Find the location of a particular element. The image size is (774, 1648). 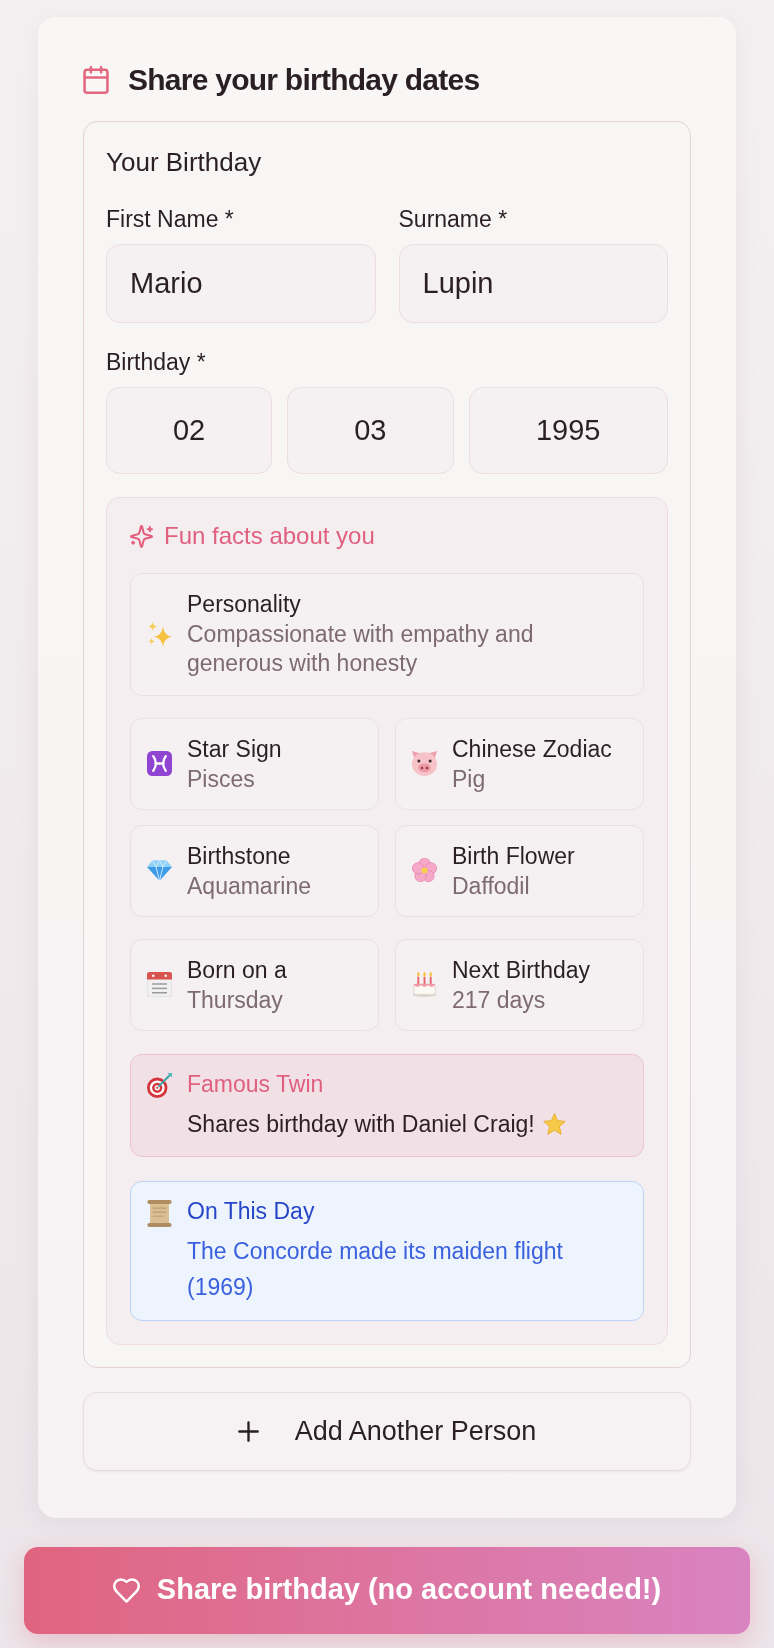

form-title: Share your birthday dates is located at coordinates (304, 80).